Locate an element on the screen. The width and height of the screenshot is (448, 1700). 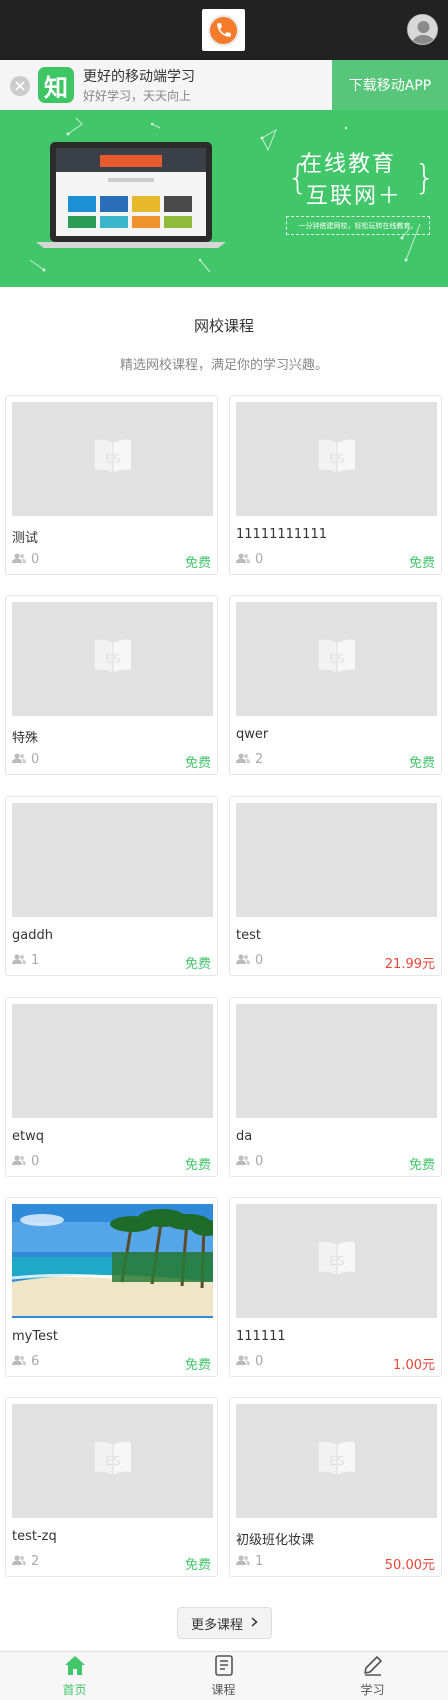
course-card: ES 11111111111 0 免费 is located at coordinates (335, 485).